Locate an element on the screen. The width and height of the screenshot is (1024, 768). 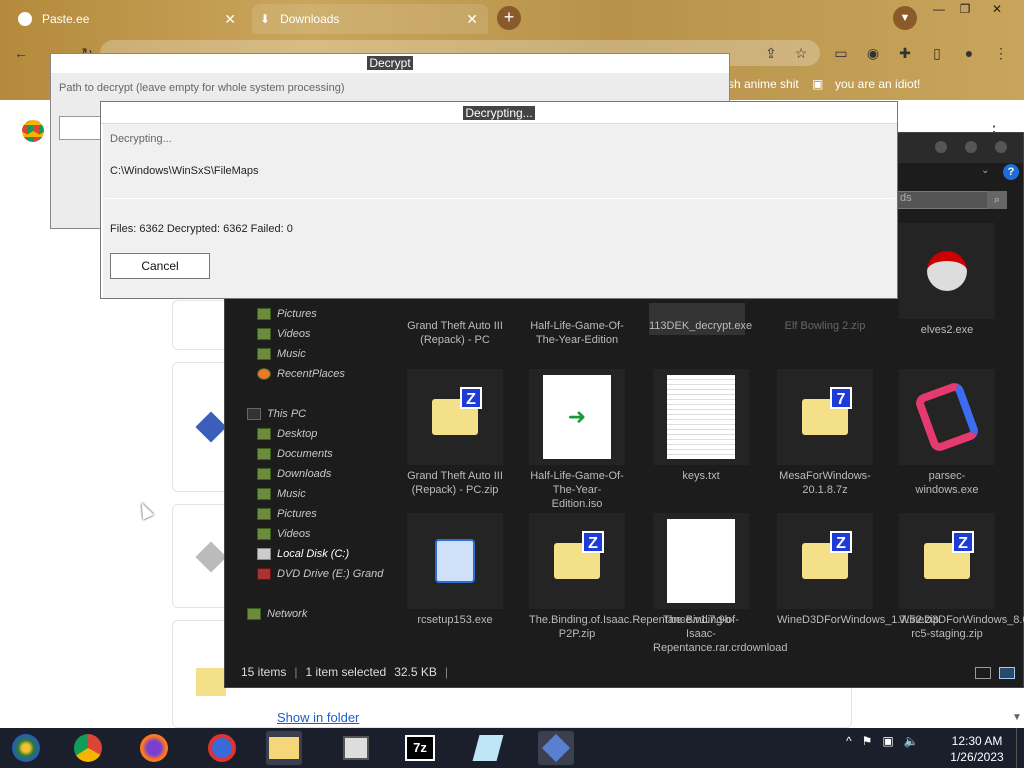
extension-flag-icon: ▭ is located at coordinates (841, 53).